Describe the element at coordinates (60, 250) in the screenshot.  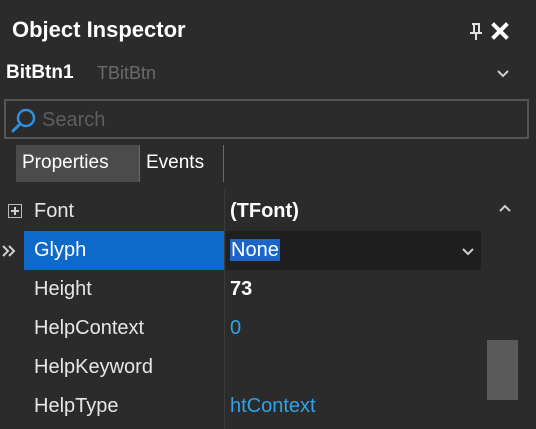
I see `property-name: Glyph` at that location.